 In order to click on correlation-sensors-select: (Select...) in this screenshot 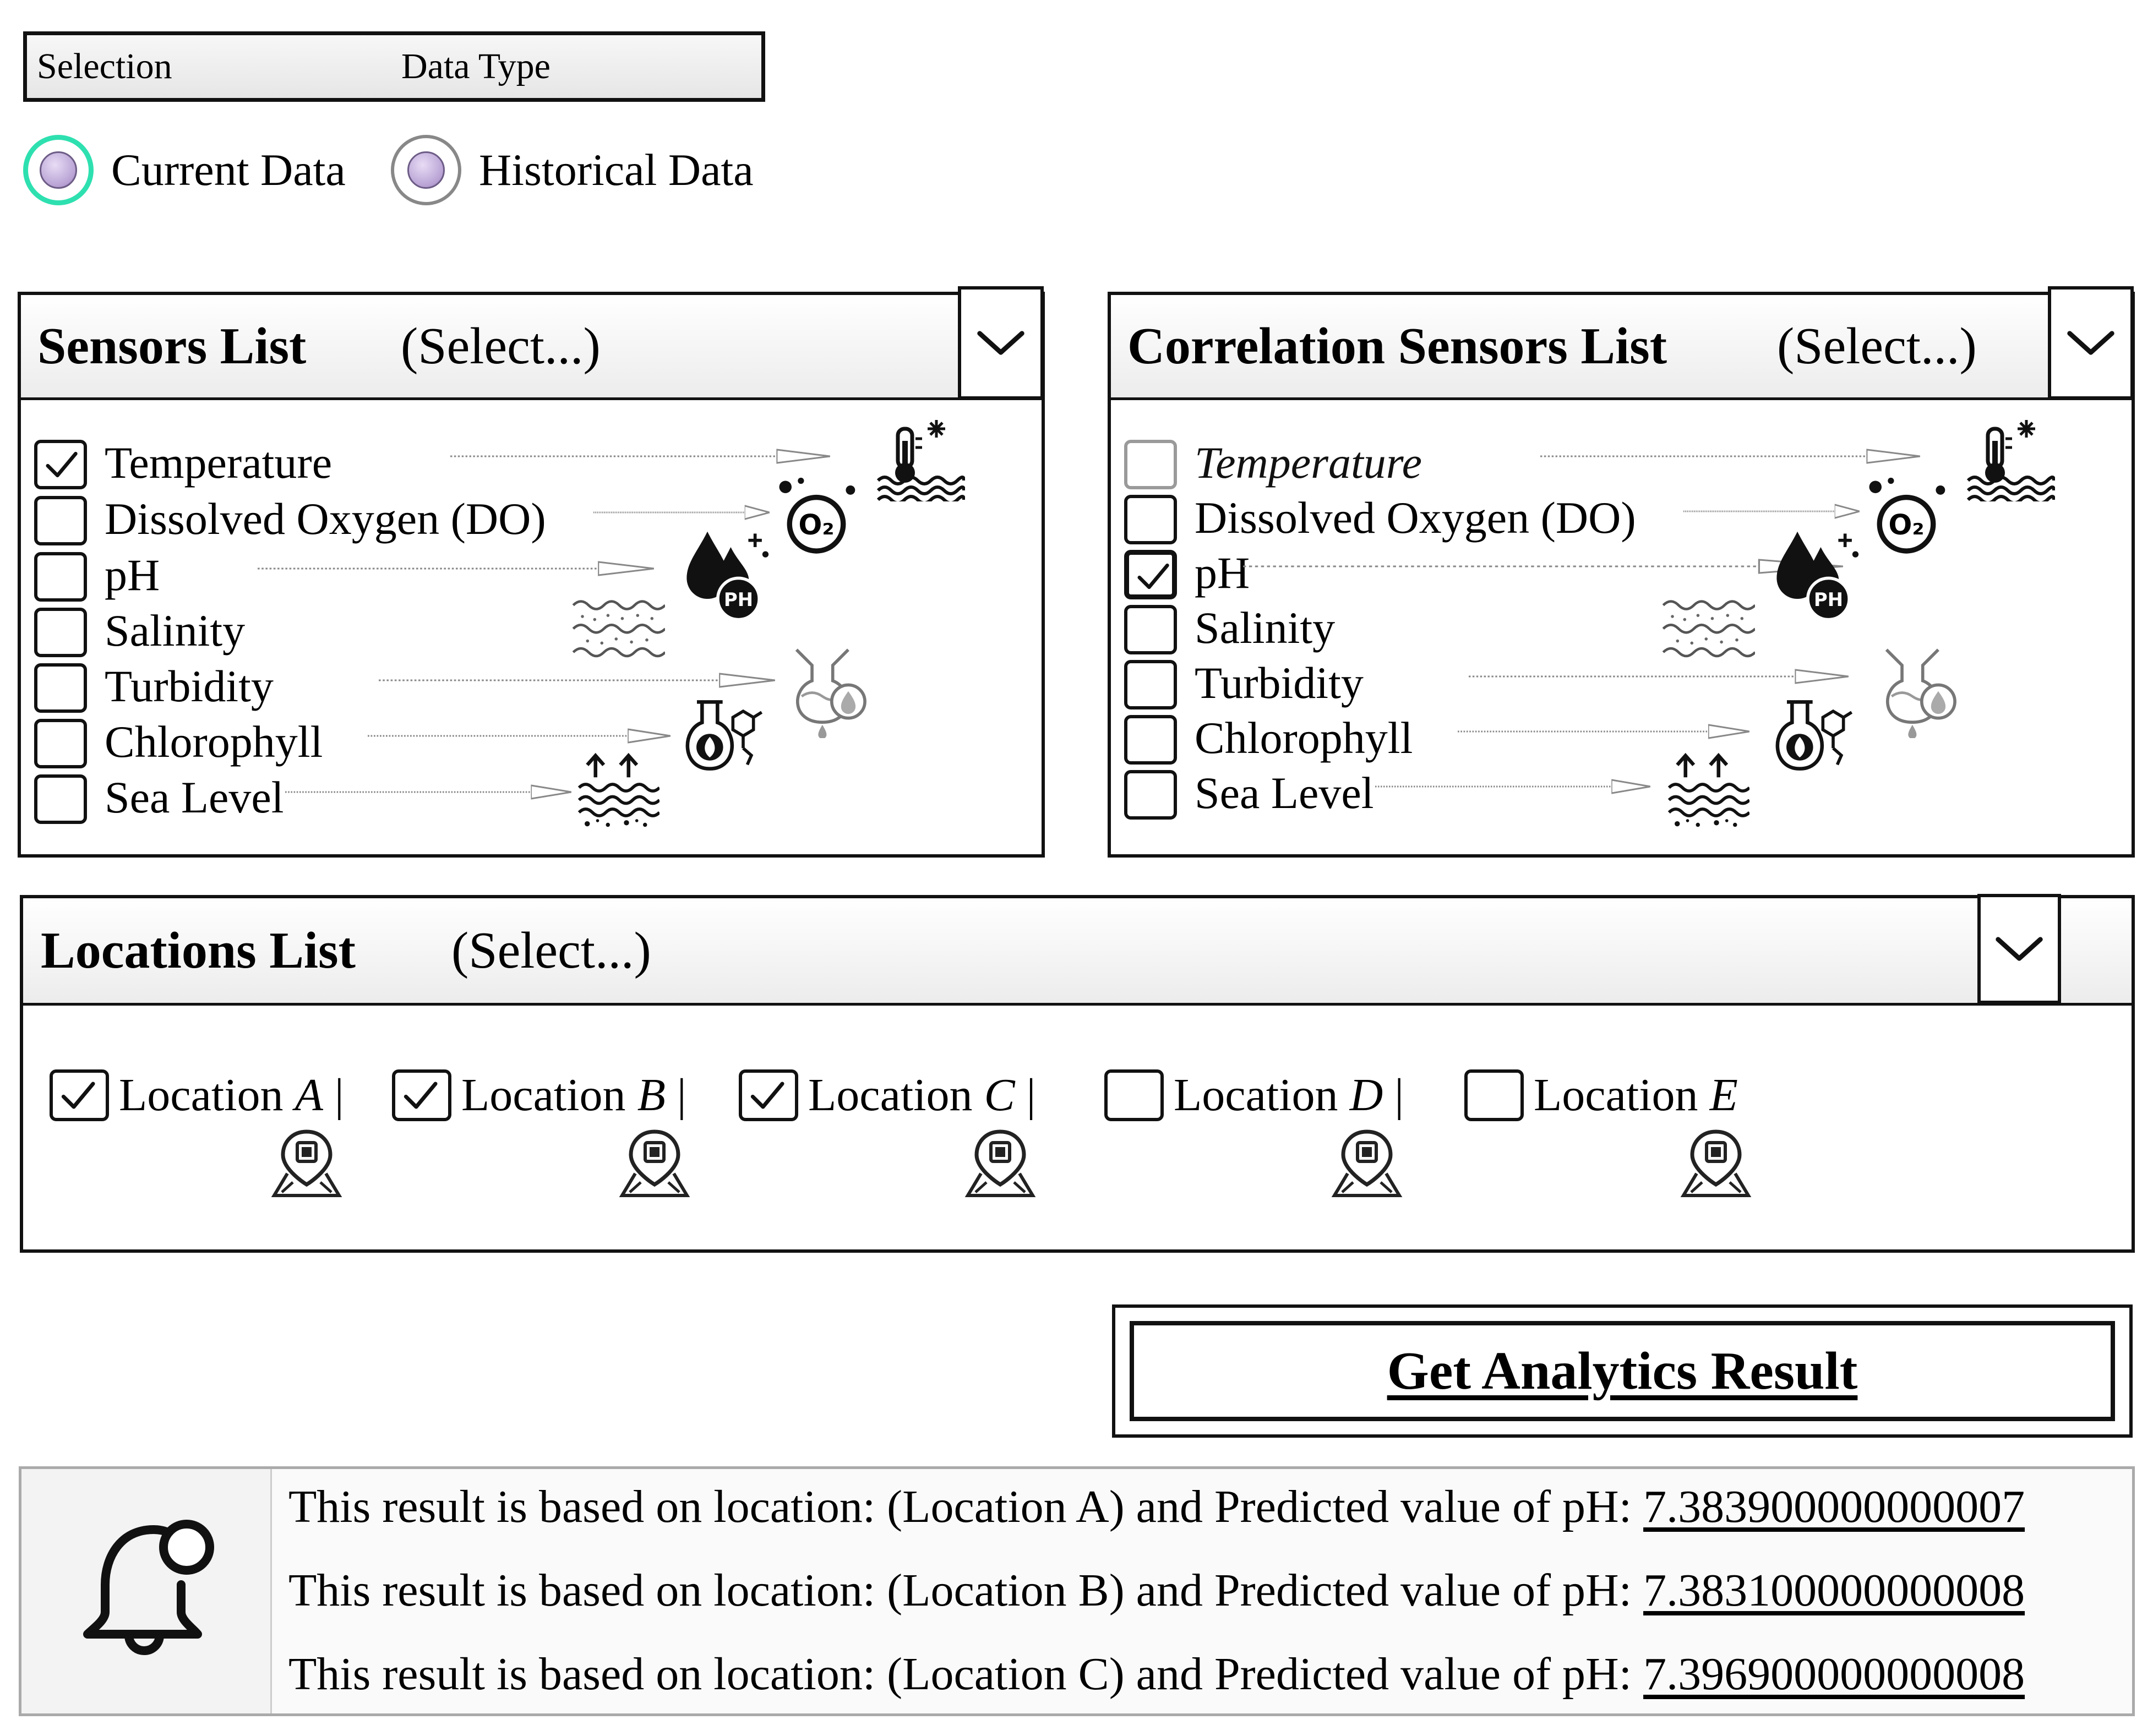, I will do `click(1877, 346)`.